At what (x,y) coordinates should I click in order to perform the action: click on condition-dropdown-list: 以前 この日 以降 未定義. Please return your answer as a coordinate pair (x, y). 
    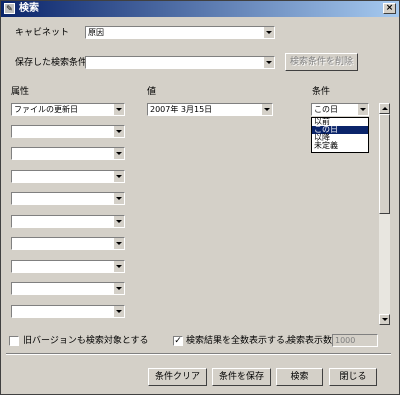
    Looking at the image, I should click on (340, 135).